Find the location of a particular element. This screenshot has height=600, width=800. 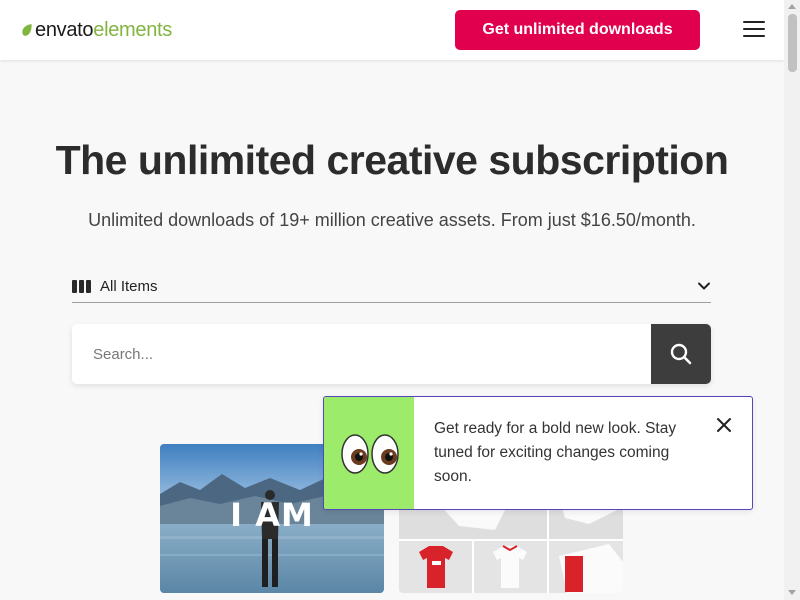

leaf-icon is located at coordinates (27, 30).